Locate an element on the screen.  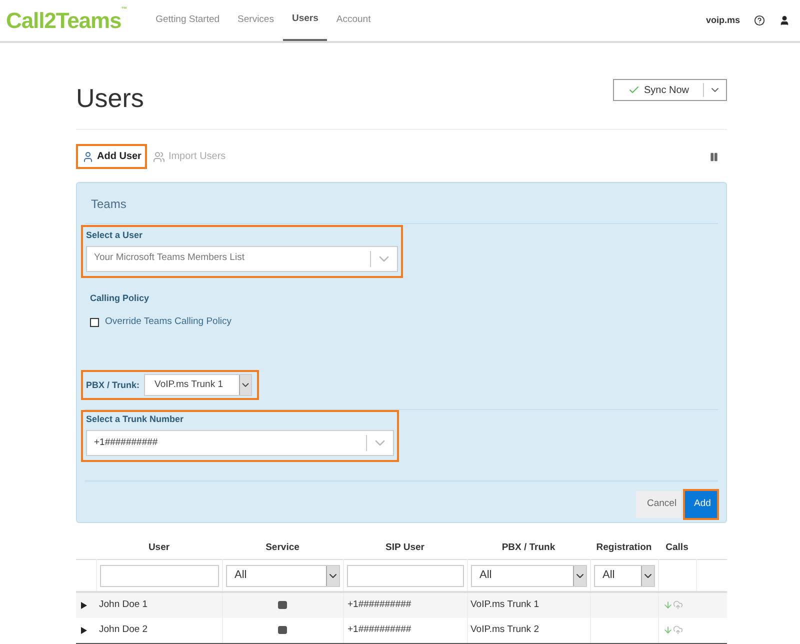
nav-tab: Account is located at coordinates (353, 20).